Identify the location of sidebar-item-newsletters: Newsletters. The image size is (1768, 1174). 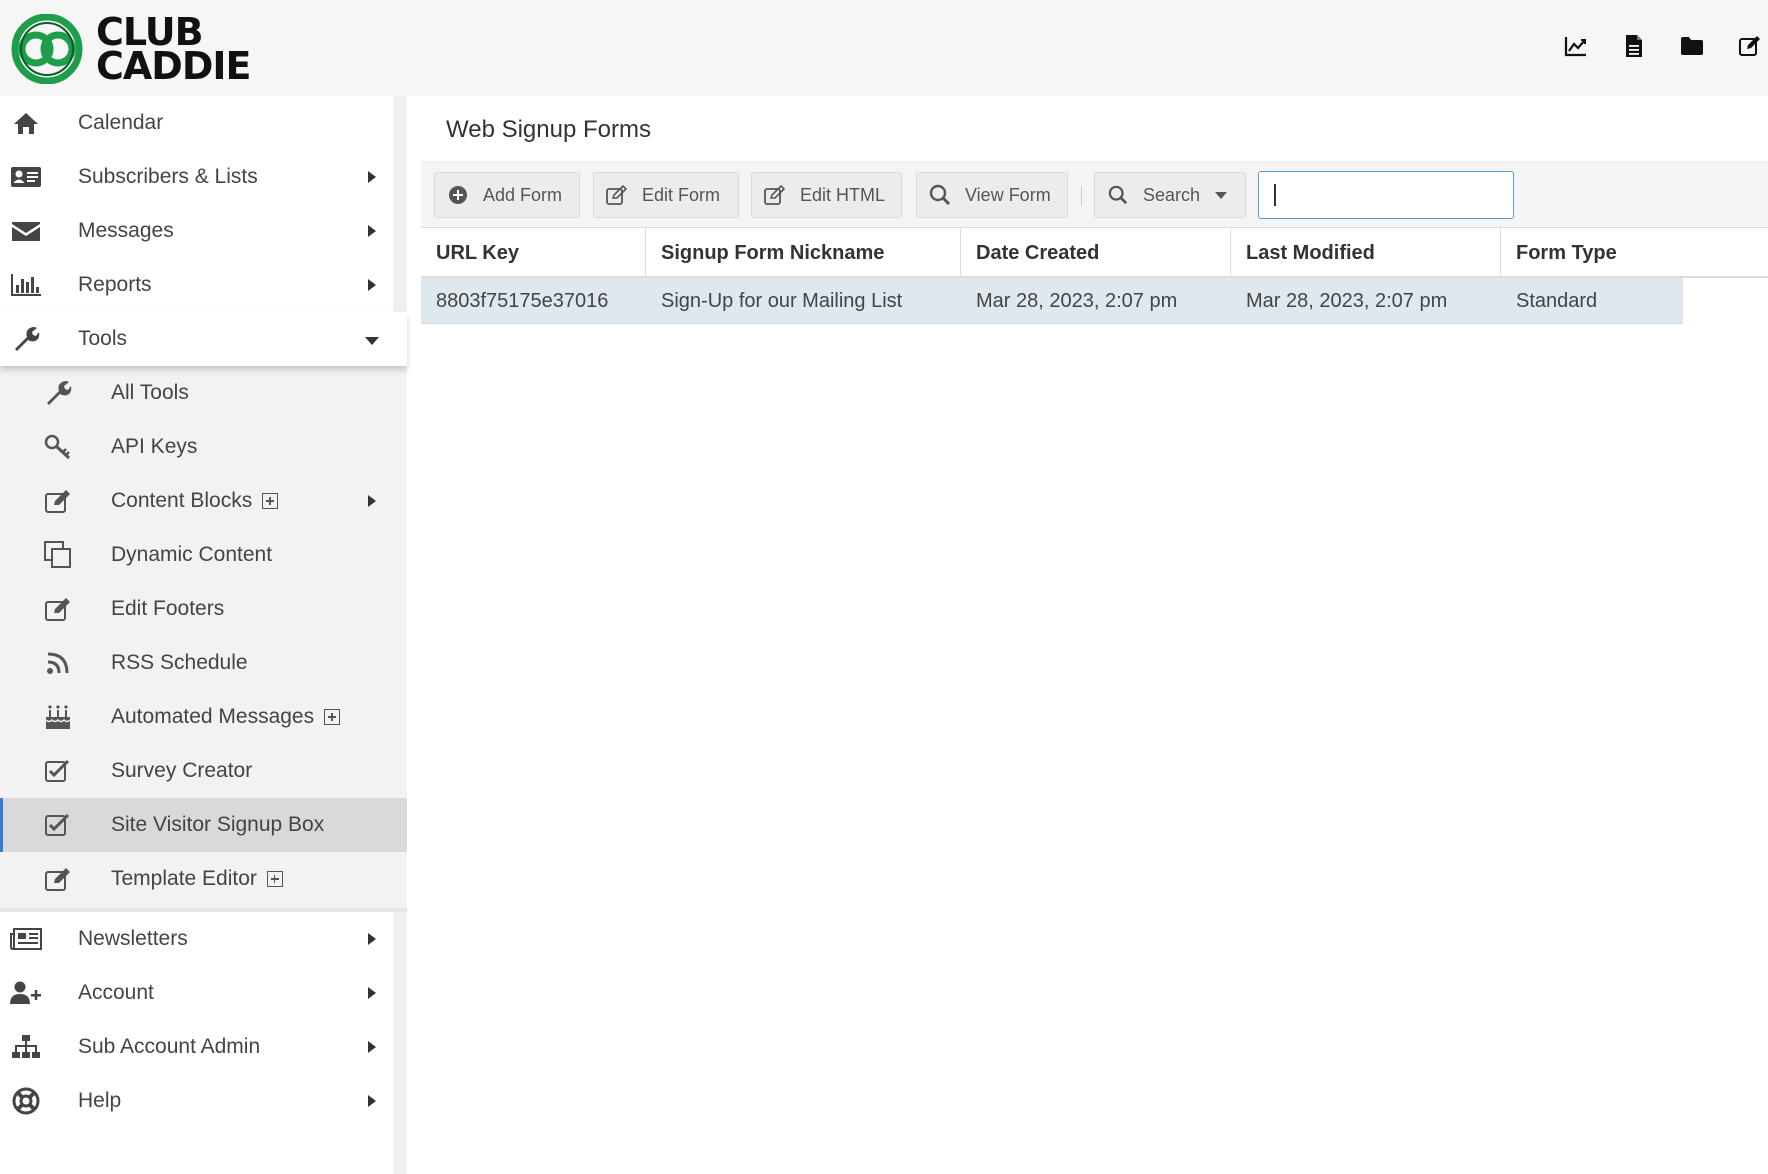
(203, 939).